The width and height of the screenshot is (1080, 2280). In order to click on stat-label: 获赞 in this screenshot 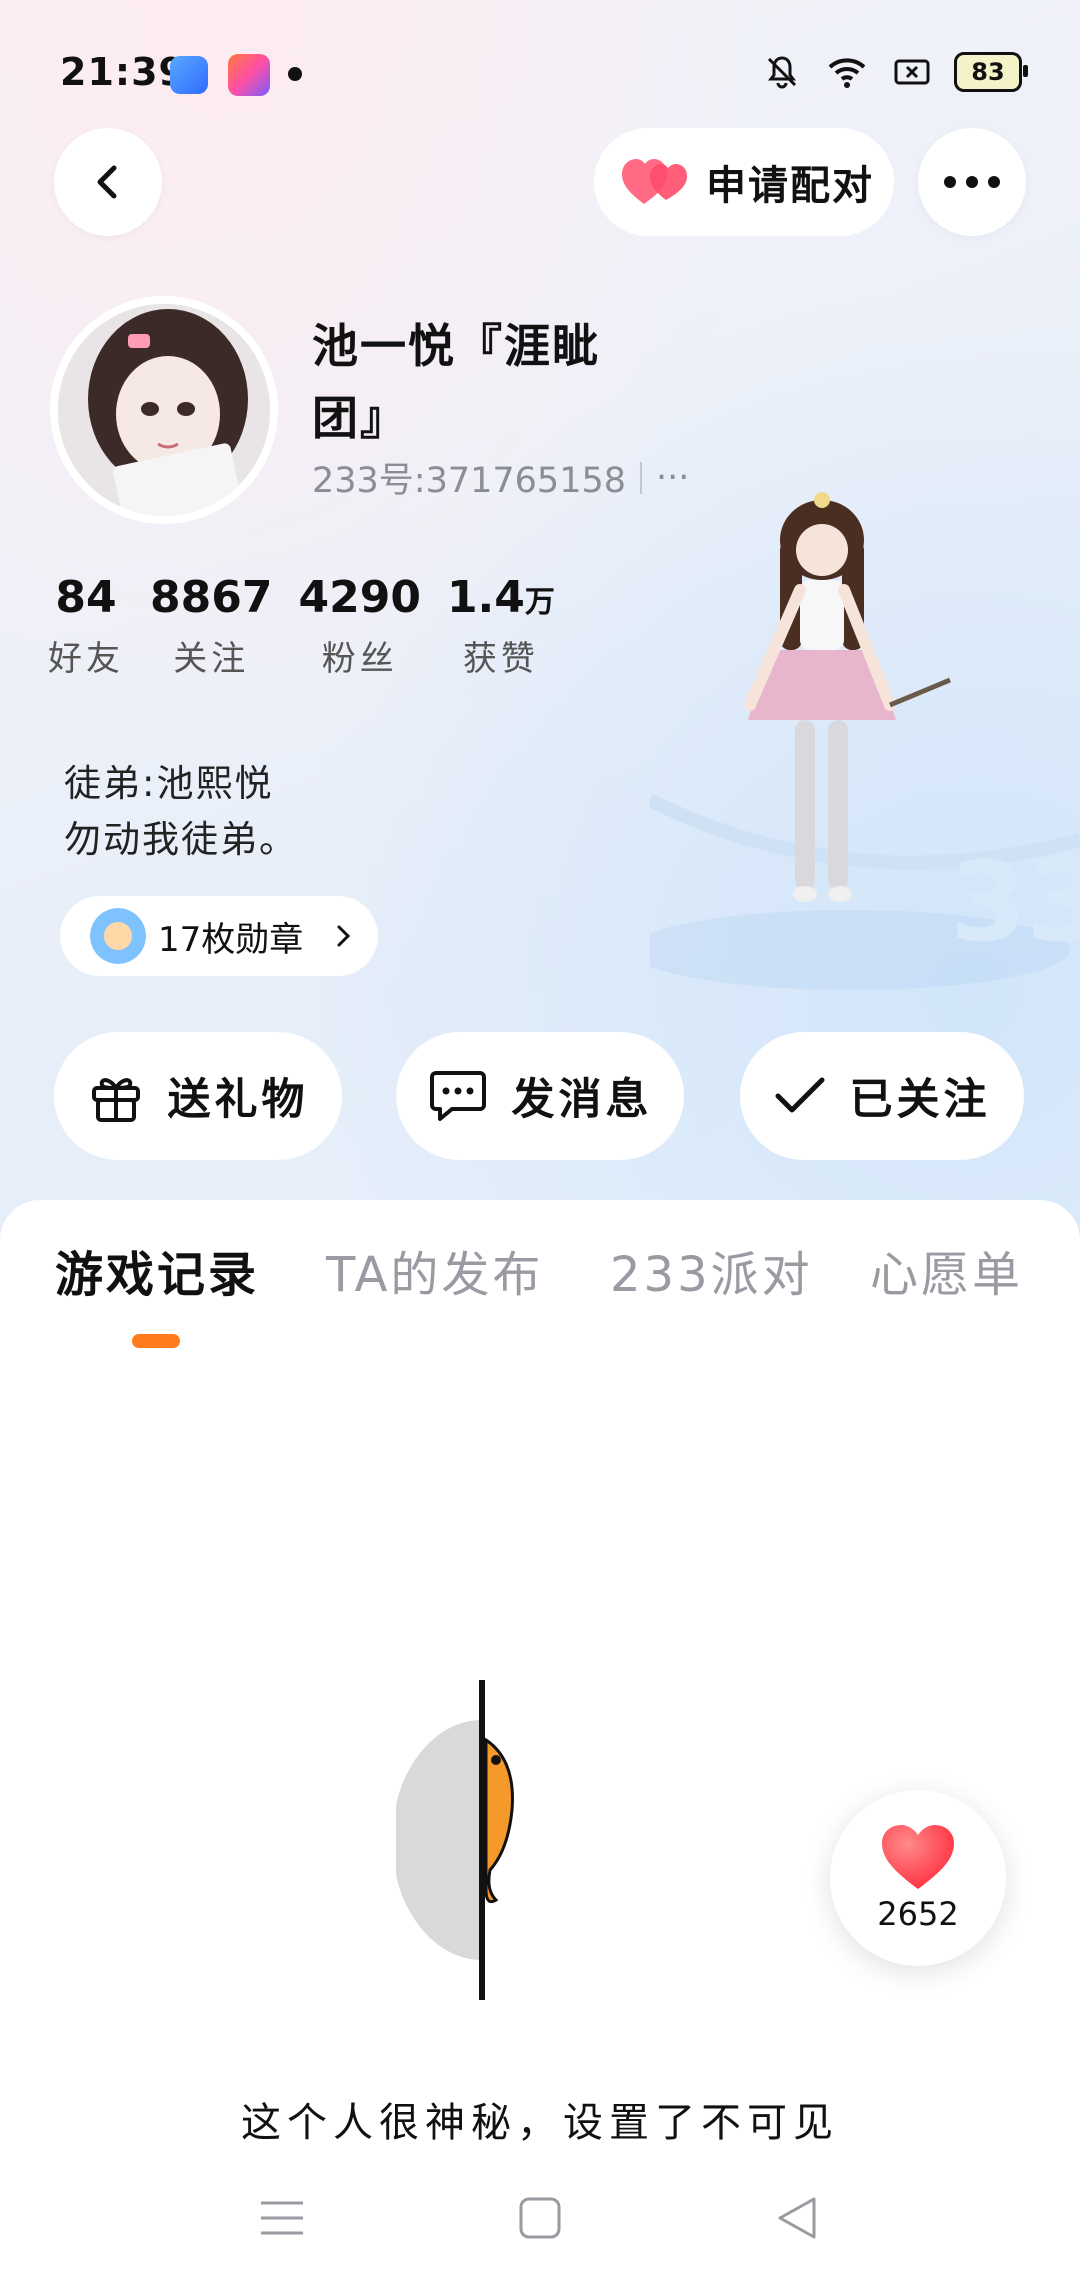, I will do `click(500, 659)`.